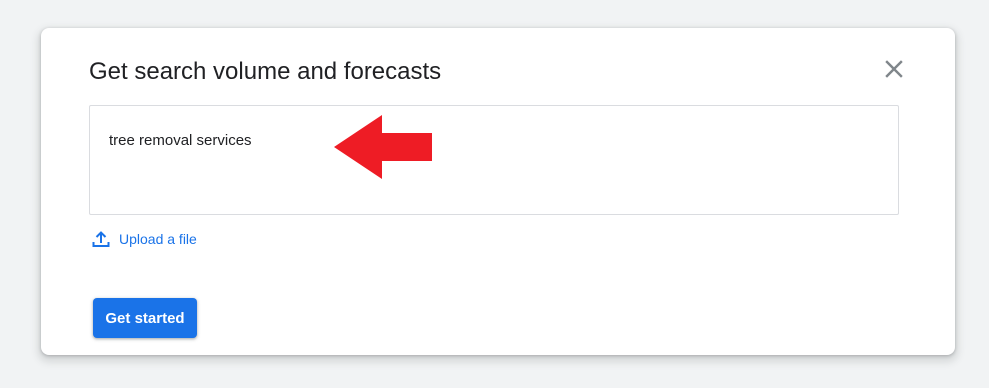  What do you see at coordinates (158, 239) in the screenshot?
I see `upload-file-label: Upload a file` at bounding box center [158, 239].